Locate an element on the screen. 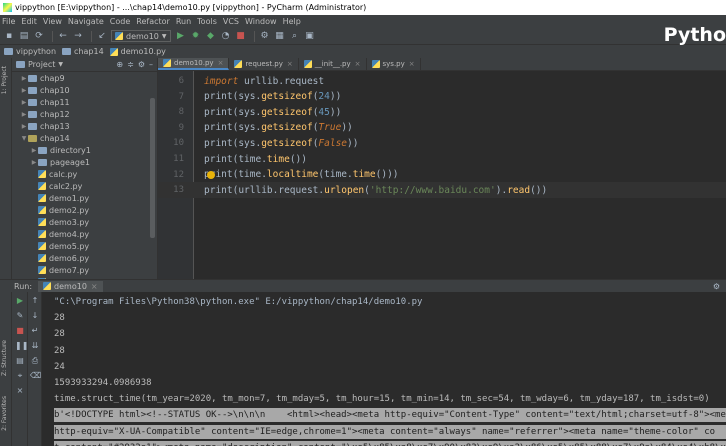 Image resolution: width=726 pixels, height=446 pixels. hide-icon: – is located at coordinates (151, 64).